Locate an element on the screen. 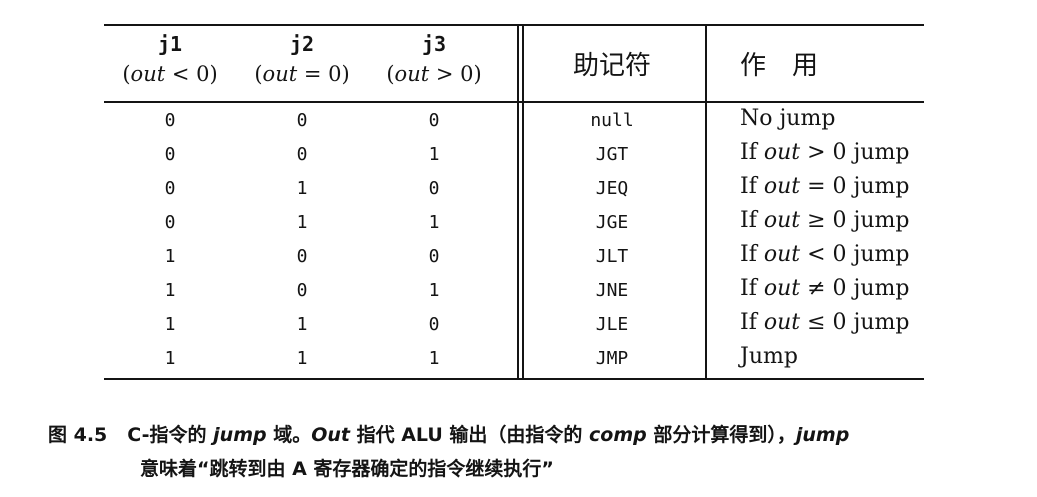 This screenshot has width=1037, height=497. header-j3: j3 is located at coordinates (434, 44).